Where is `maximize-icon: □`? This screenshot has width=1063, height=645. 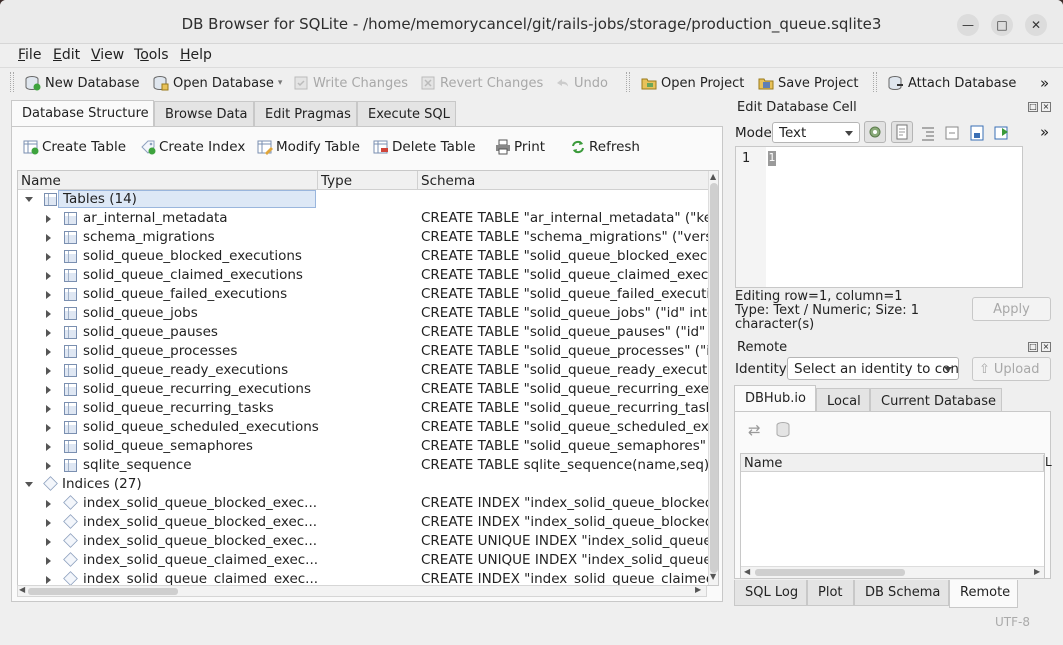
maximize-icon: □ is located at coordinates (1002, 25).